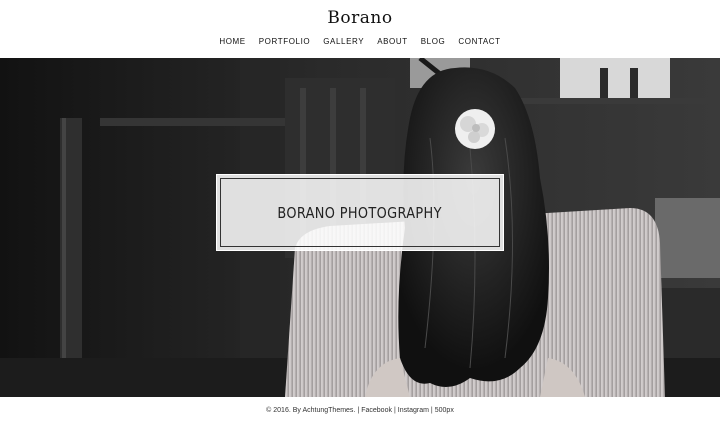 The height and width of the screenshot is (424, 720). I want to click on nav-contact: CONTACT, so click(479, 41).